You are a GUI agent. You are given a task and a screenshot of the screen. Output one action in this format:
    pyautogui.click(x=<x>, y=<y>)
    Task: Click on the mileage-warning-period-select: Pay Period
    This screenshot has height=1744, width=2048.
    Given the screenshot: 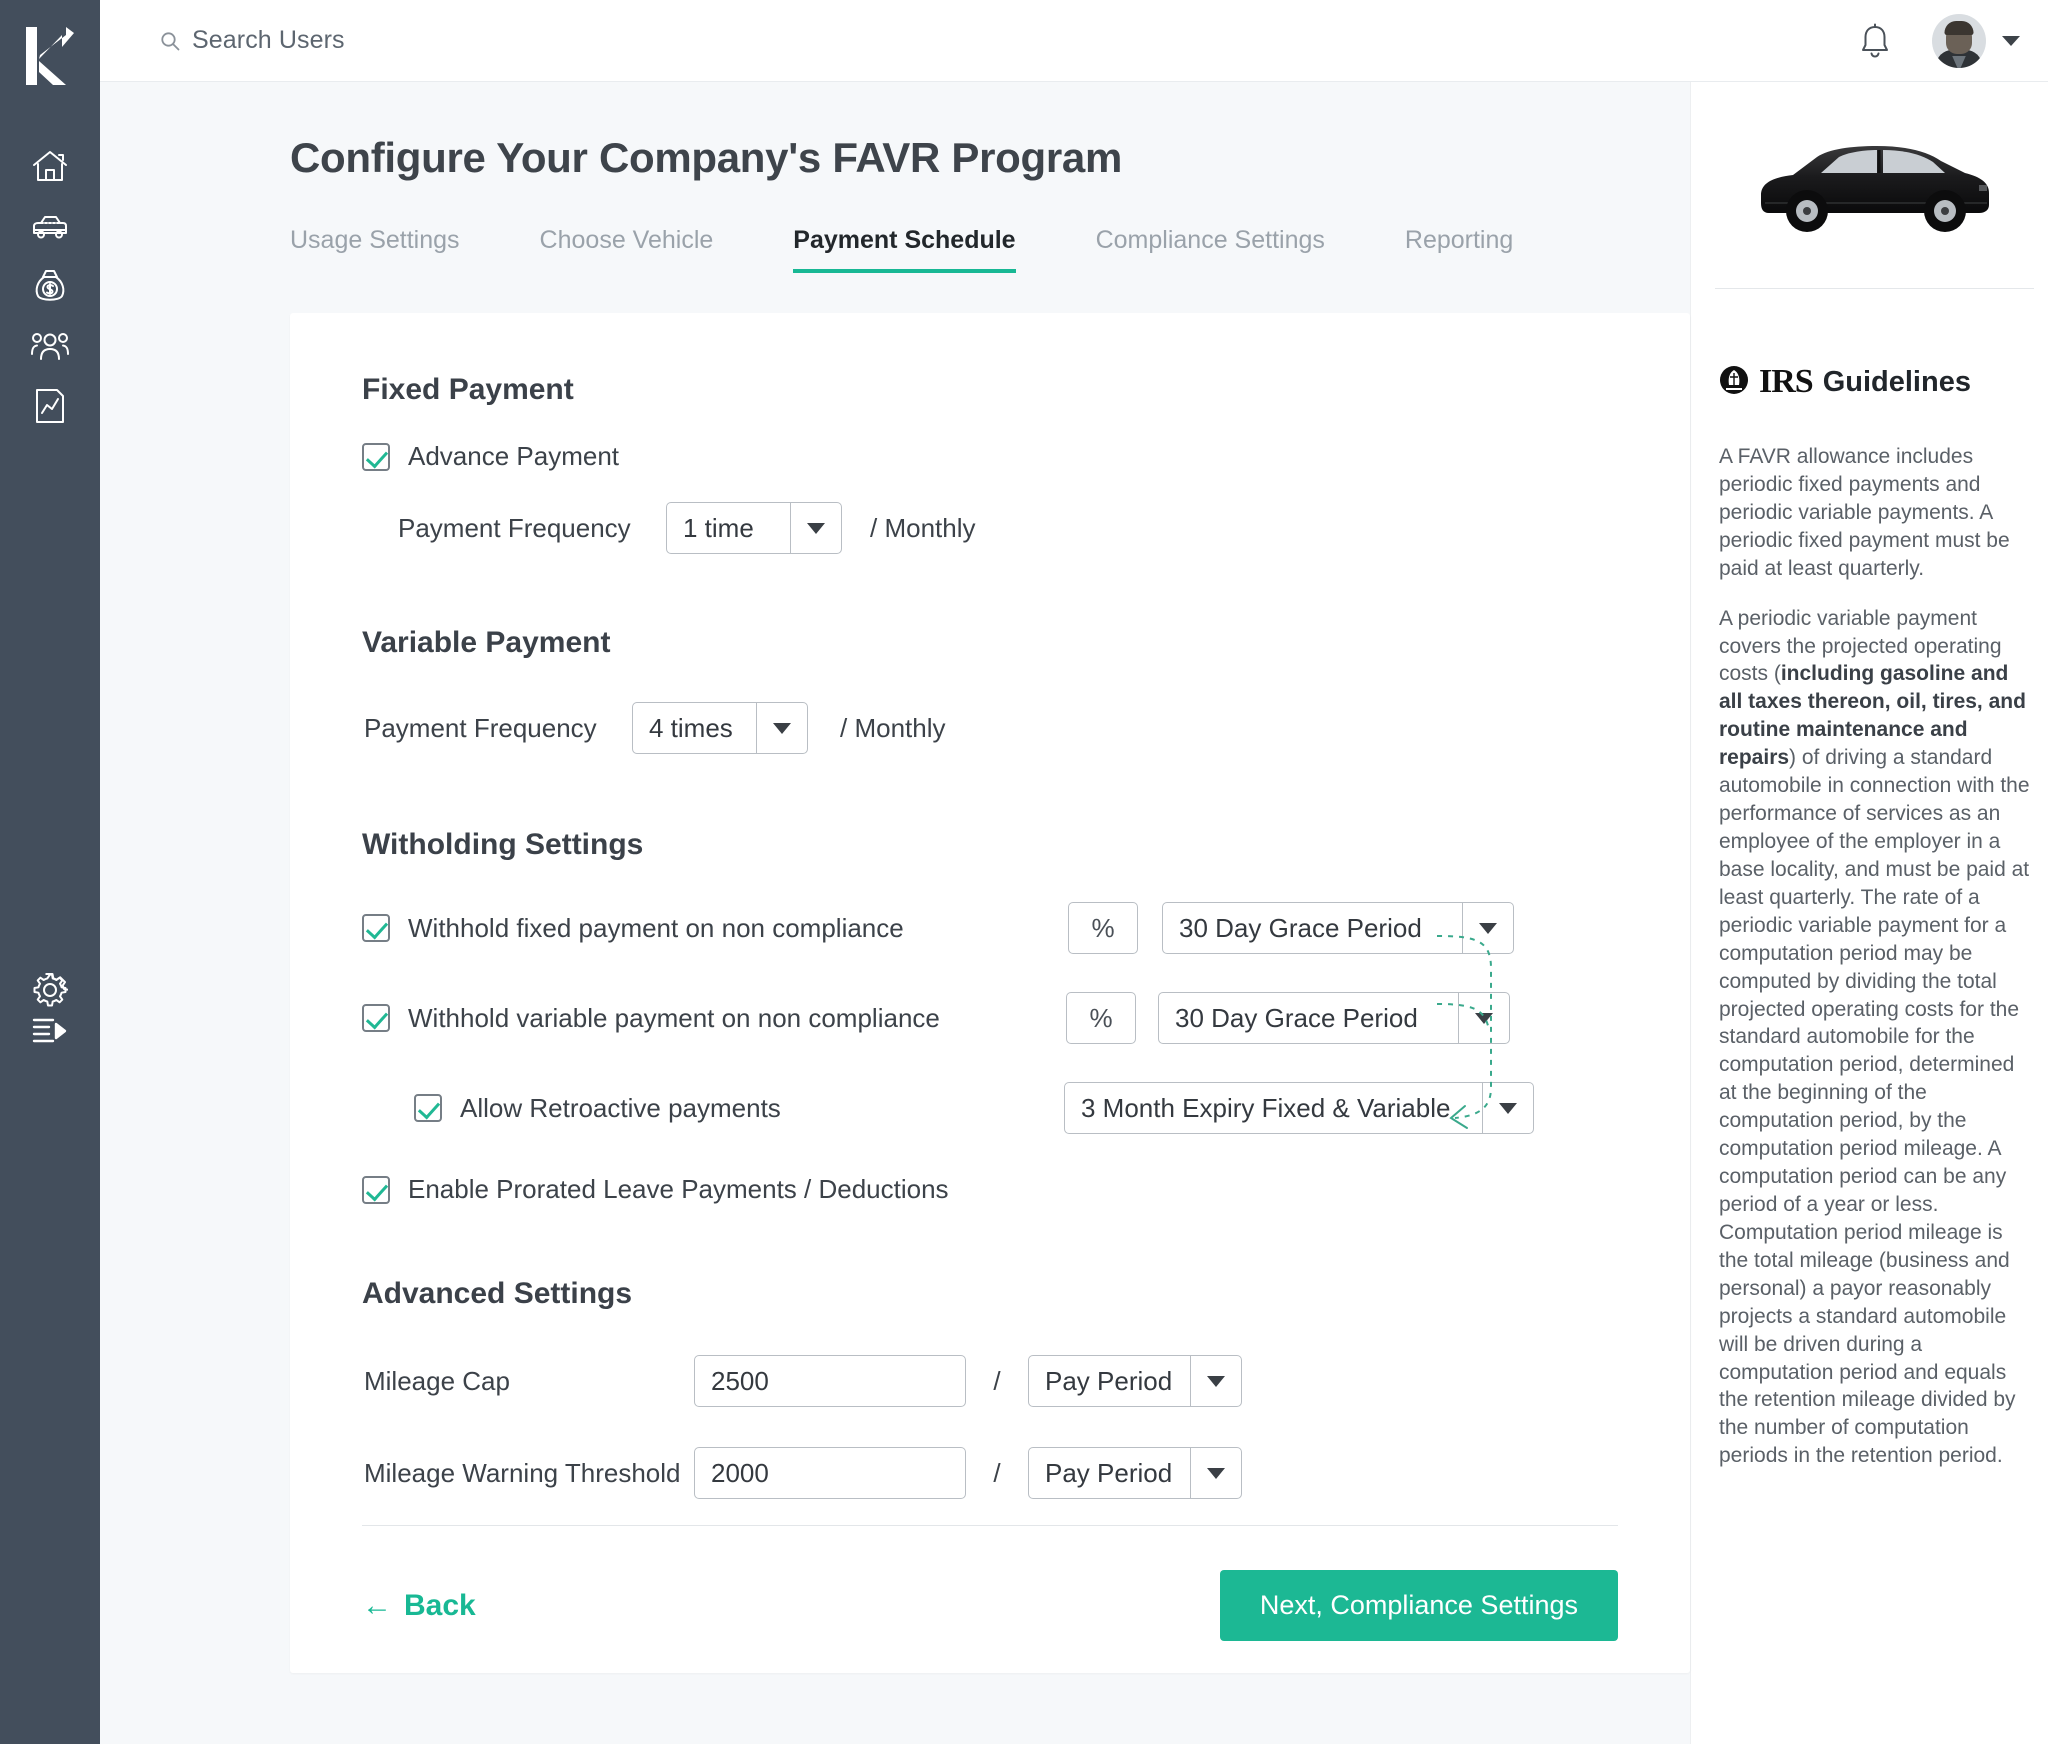 What is the action you would take?
    pyautogui.click(x=1135, y=1473)
    